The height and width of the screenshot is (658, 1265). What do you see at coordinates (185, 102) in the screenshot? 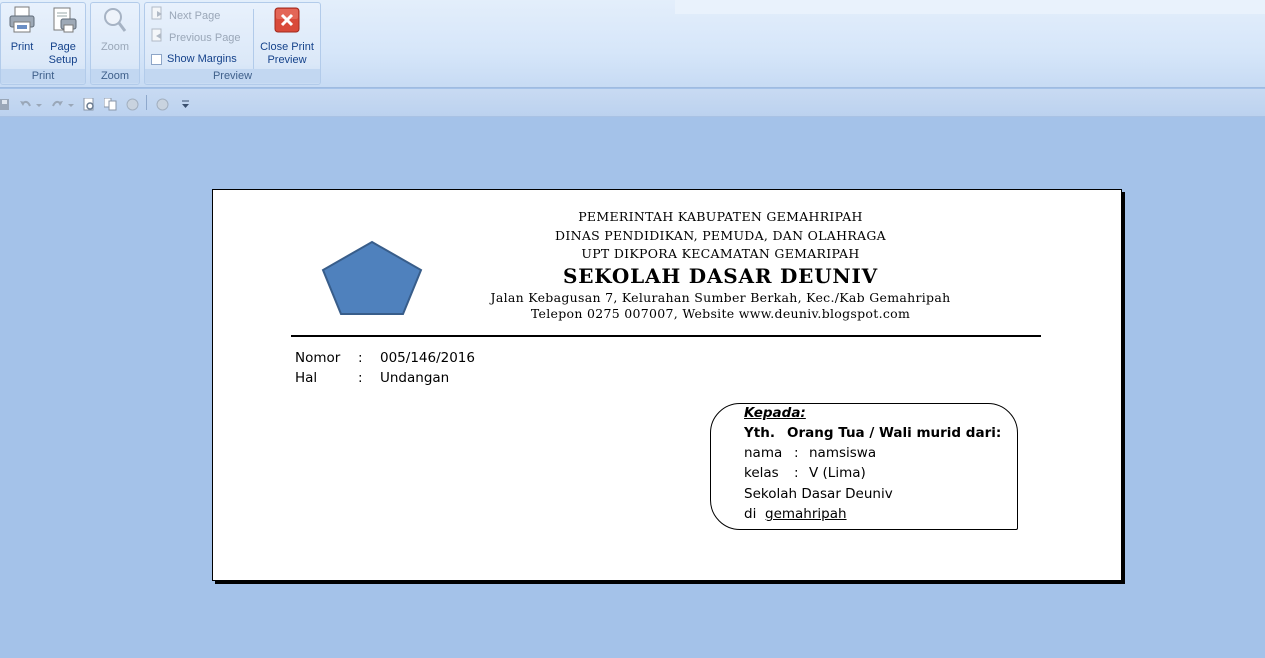
I see `customize-toolbar-icon` at bounding box center [185, 102].